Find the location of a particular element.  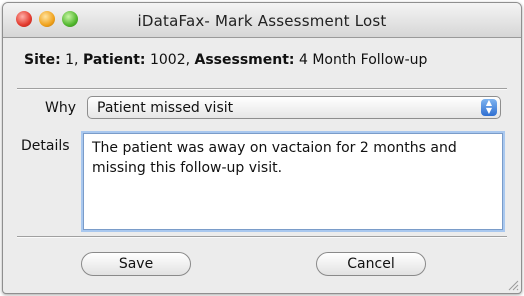

divider-top is located at coordinates (262, 89).